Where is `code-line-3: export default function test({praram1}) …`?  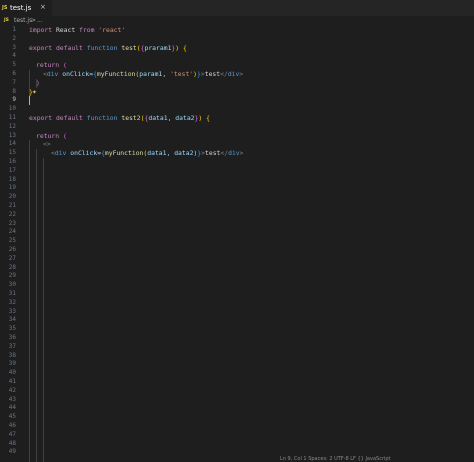
code-line-3: export default function test({praram1}) … is located at coordinates (108, 47).